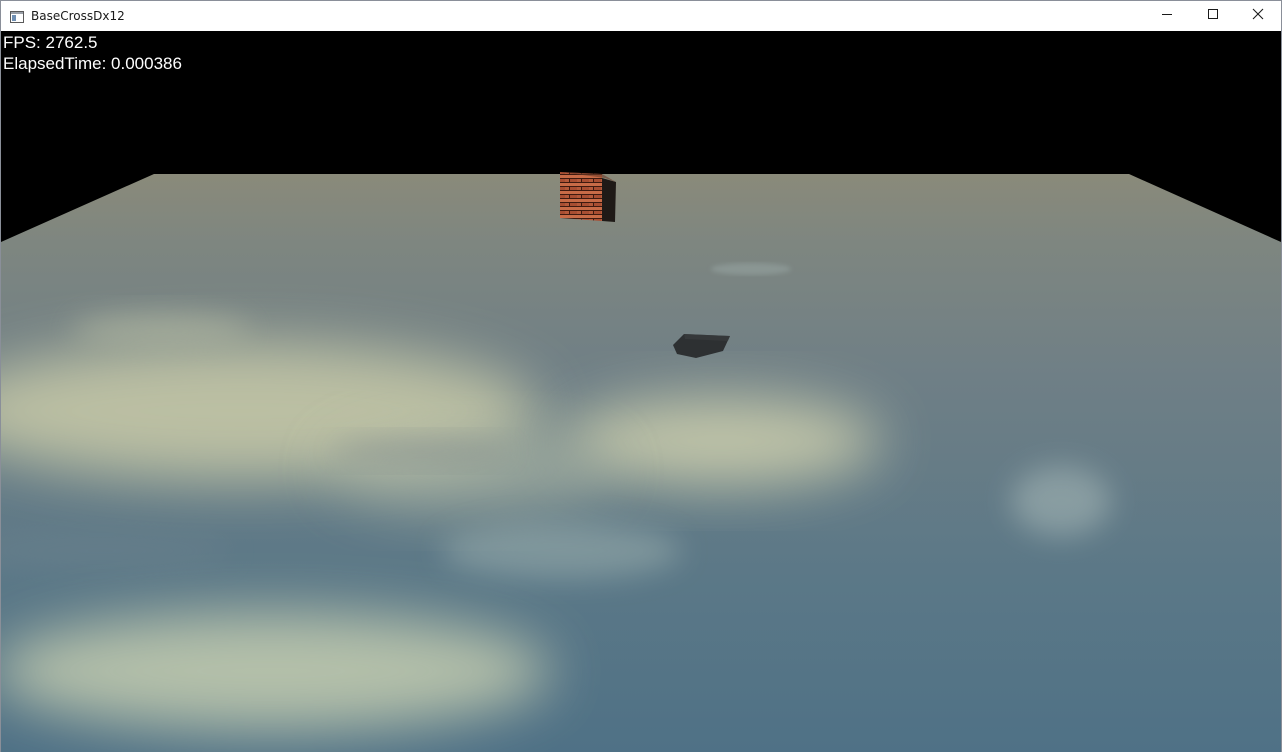  Describe the element at coordinates (92, 63) in the screenshot. I see `elapsed-time-readout: ElapsedTime: 0.000386` at that location.